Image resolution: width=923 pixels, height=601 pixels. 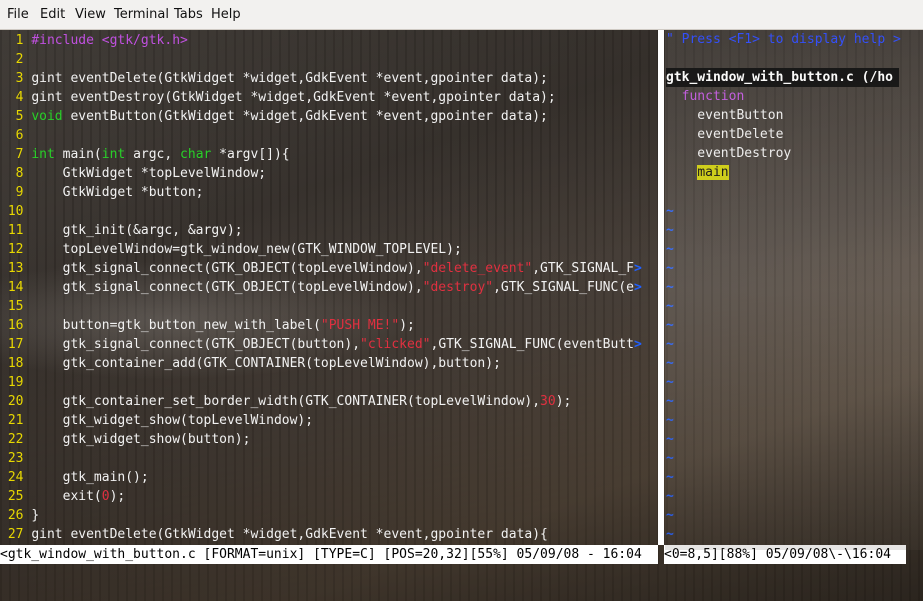 What do you see at coordinates (329, 306) in the screenshot?
I see `code-line: 15` at bounding box center [329, 306].